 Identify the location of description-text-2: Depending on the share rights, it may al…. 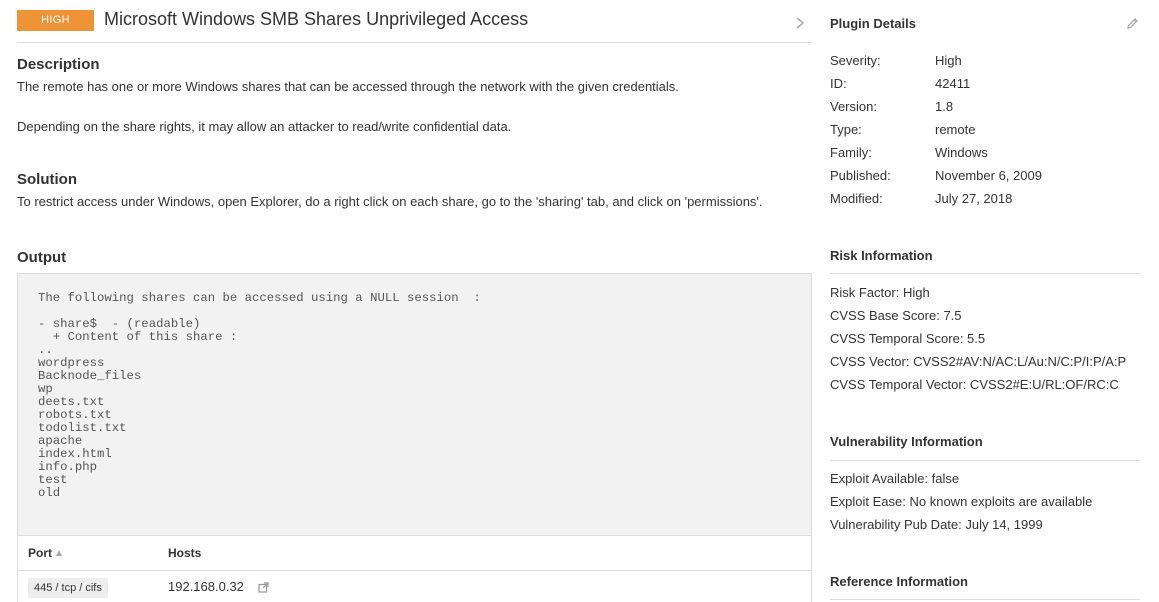
(264, 126).